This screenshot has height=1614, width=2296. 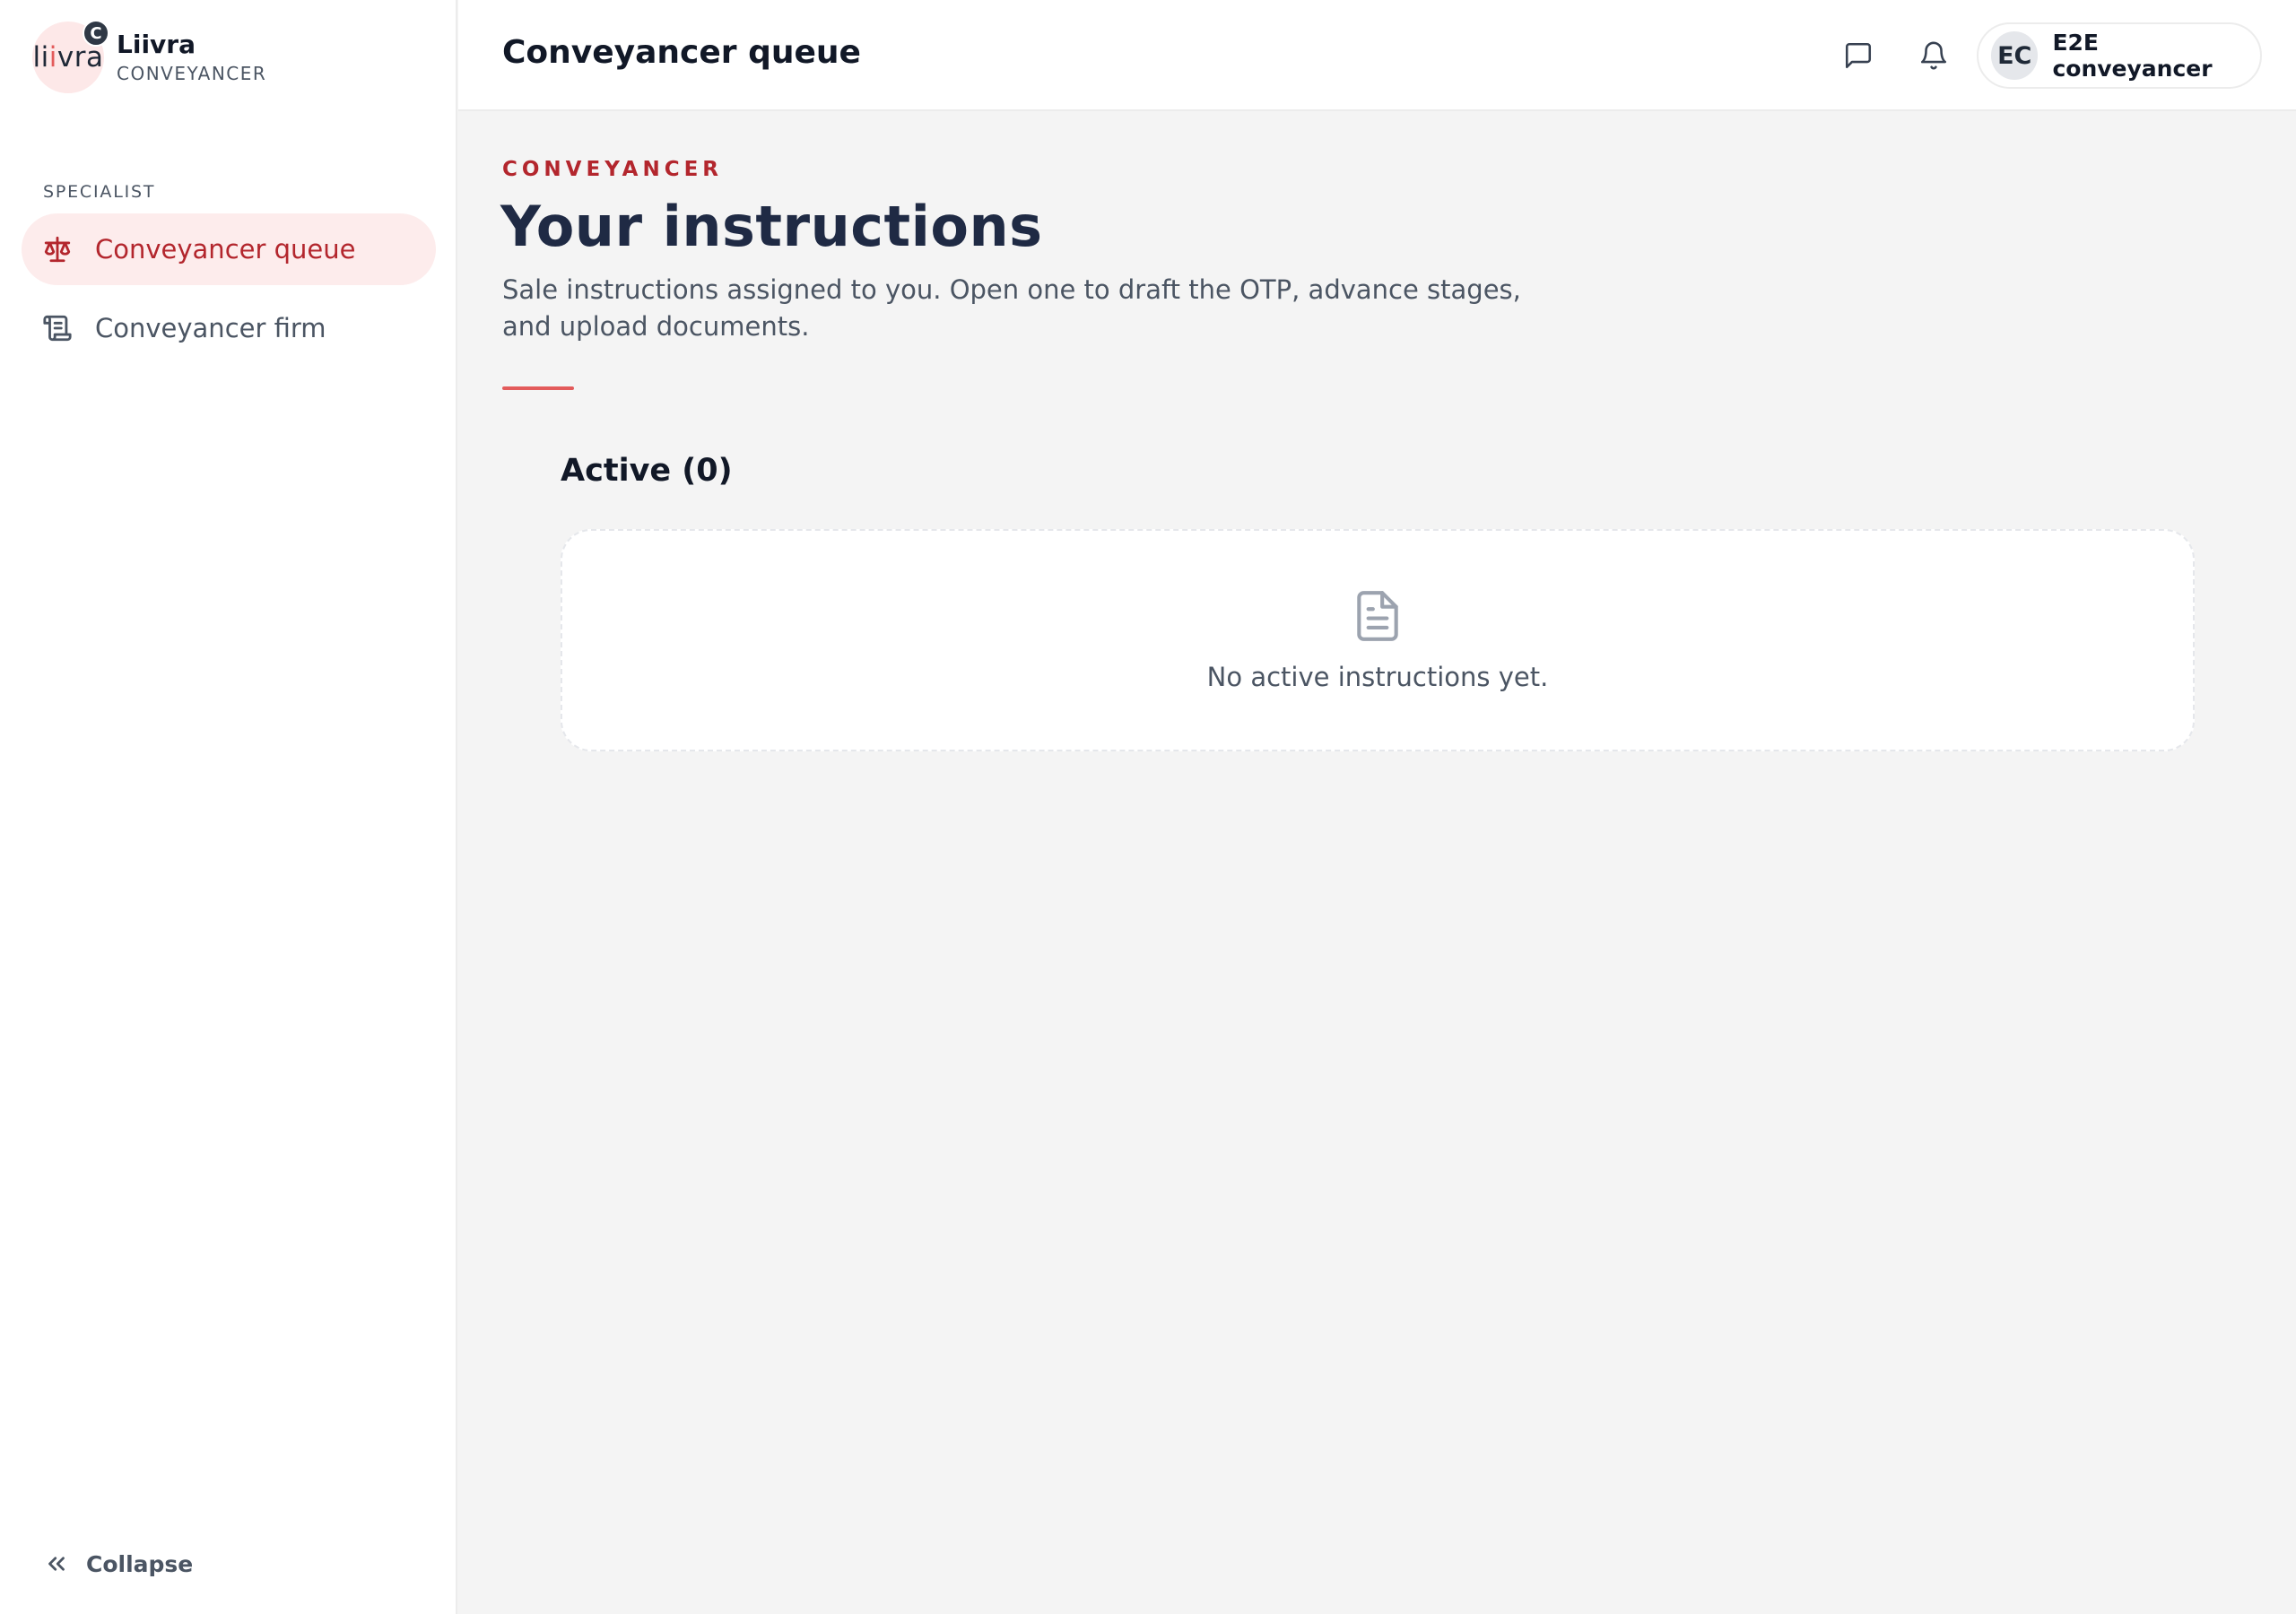 What do you see at coordinates (538, 388) in the screenshot?
I see `accent-divider` at bounding box center [538, 388].